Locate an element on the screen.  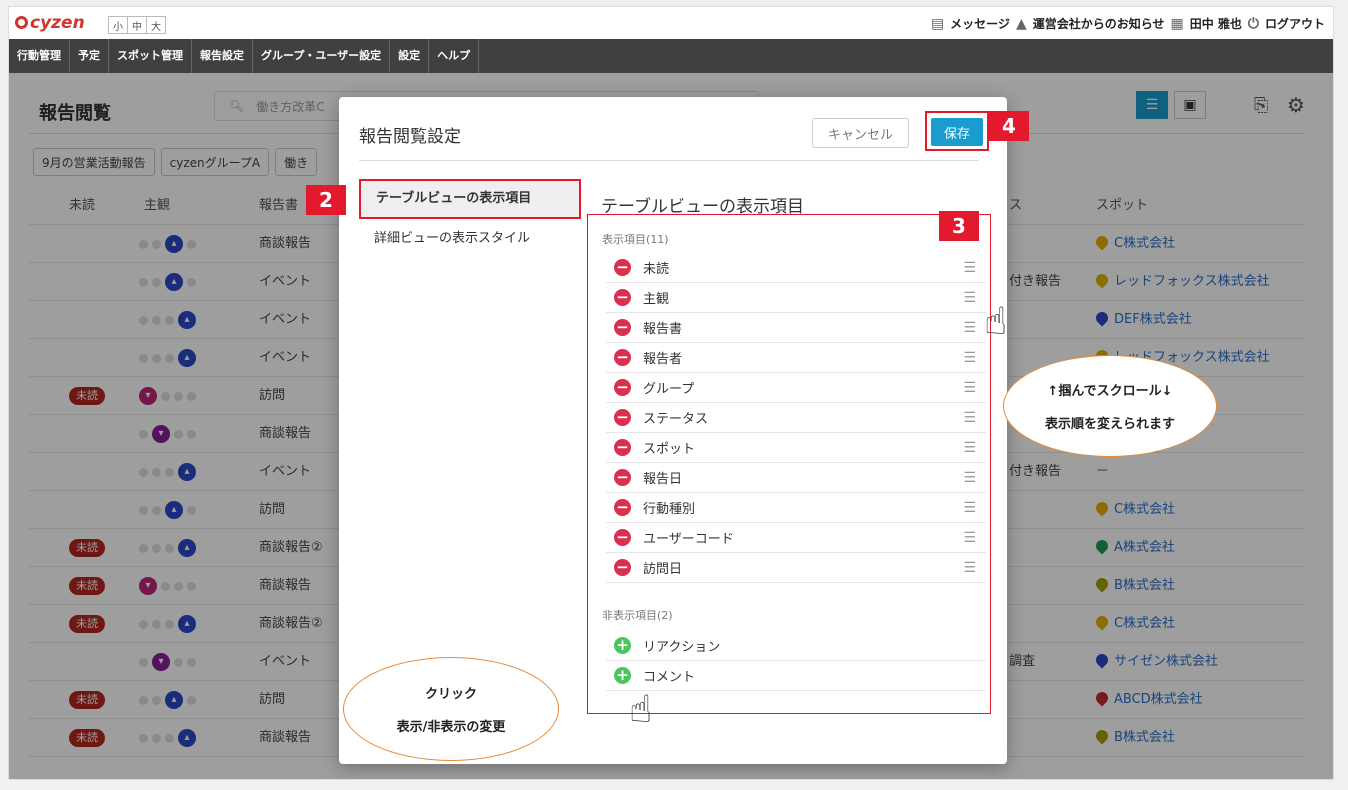
save-button: 保存 is located at coordinates (957, 132).